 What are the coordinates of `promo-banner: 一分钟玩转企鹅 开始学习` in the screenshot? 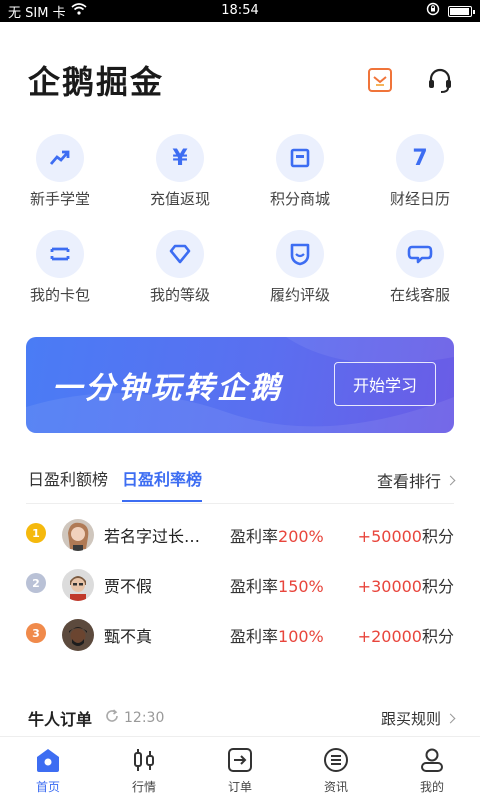 It's located at (240, 385).